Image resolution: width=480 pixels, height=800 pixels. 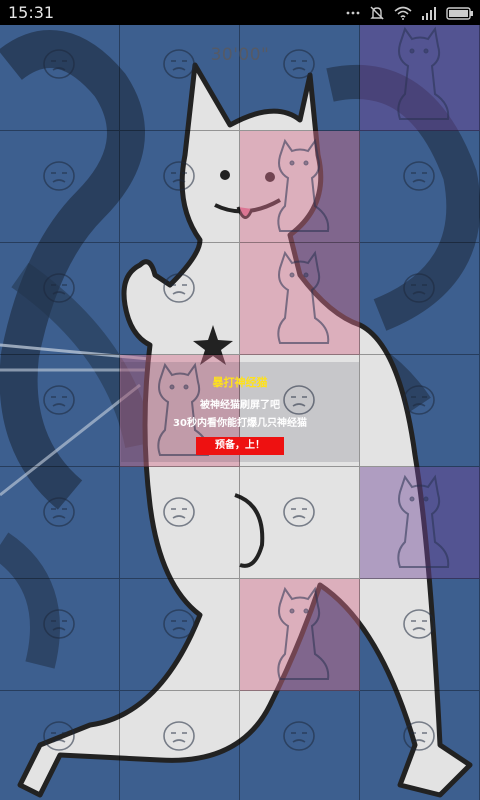 I want to click on status-time: 15:31, so click(x=31, y=12).